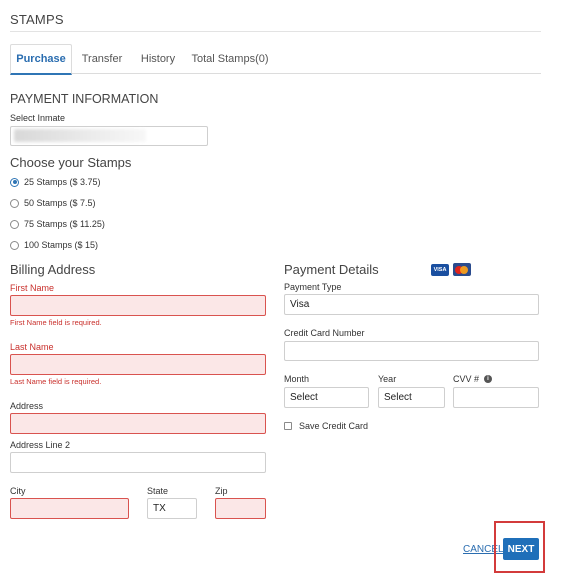 The height and width of the screenshot is (578, 563). Describe the element at coordinates (18, 491) in the screenshot. I see `city-label: City` at that location.